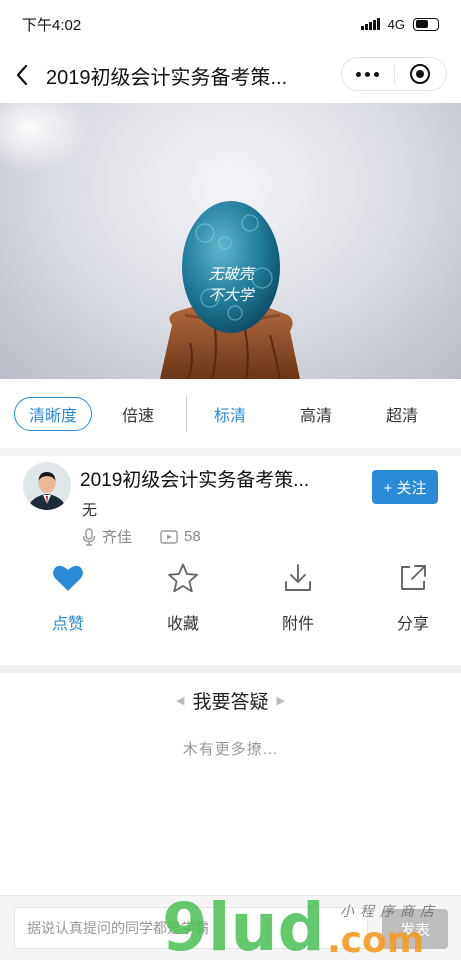  Describe the element at coordinates (298, 597) in the screenshot. I see `attachment-button: 附件` at that location.